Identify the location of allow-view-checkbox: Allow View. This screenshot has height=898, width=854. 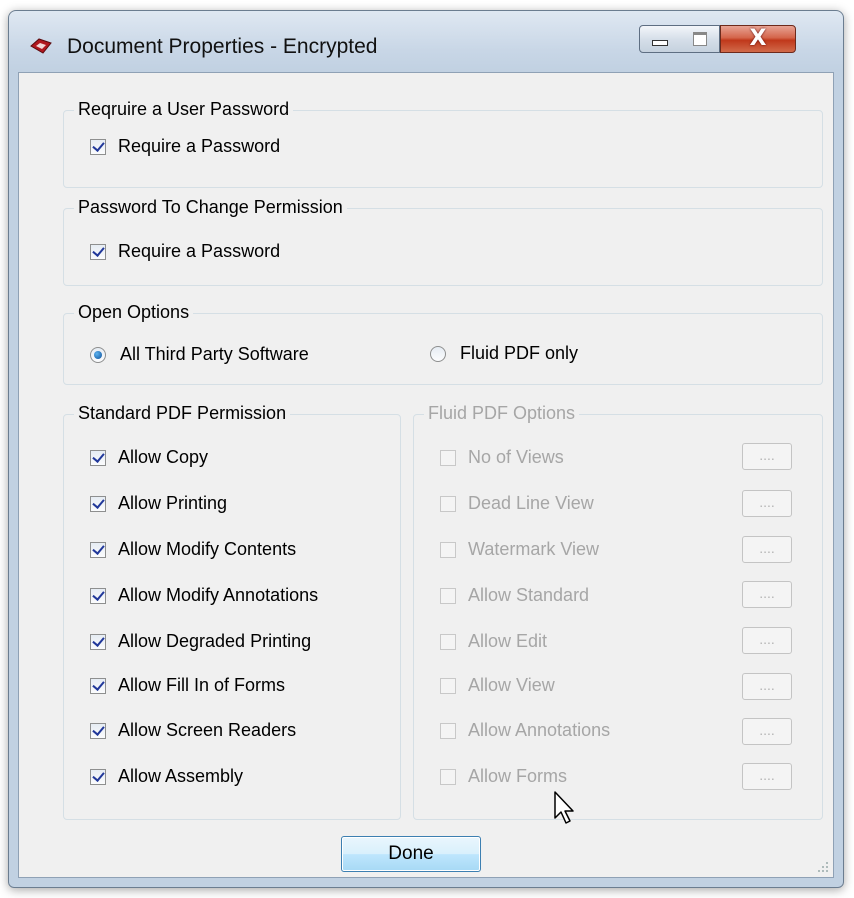
(497, 685).